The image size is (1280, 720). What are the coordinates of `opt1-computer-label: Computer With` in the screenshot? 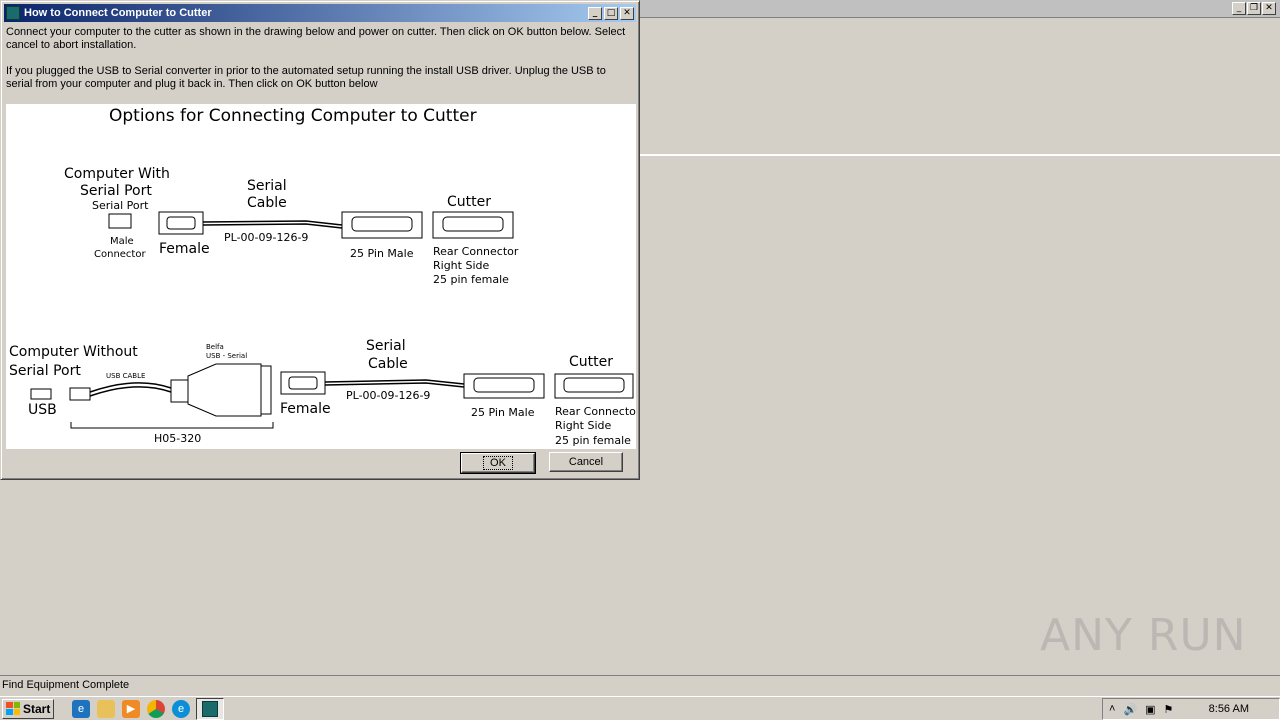 It's located at (117, 174).